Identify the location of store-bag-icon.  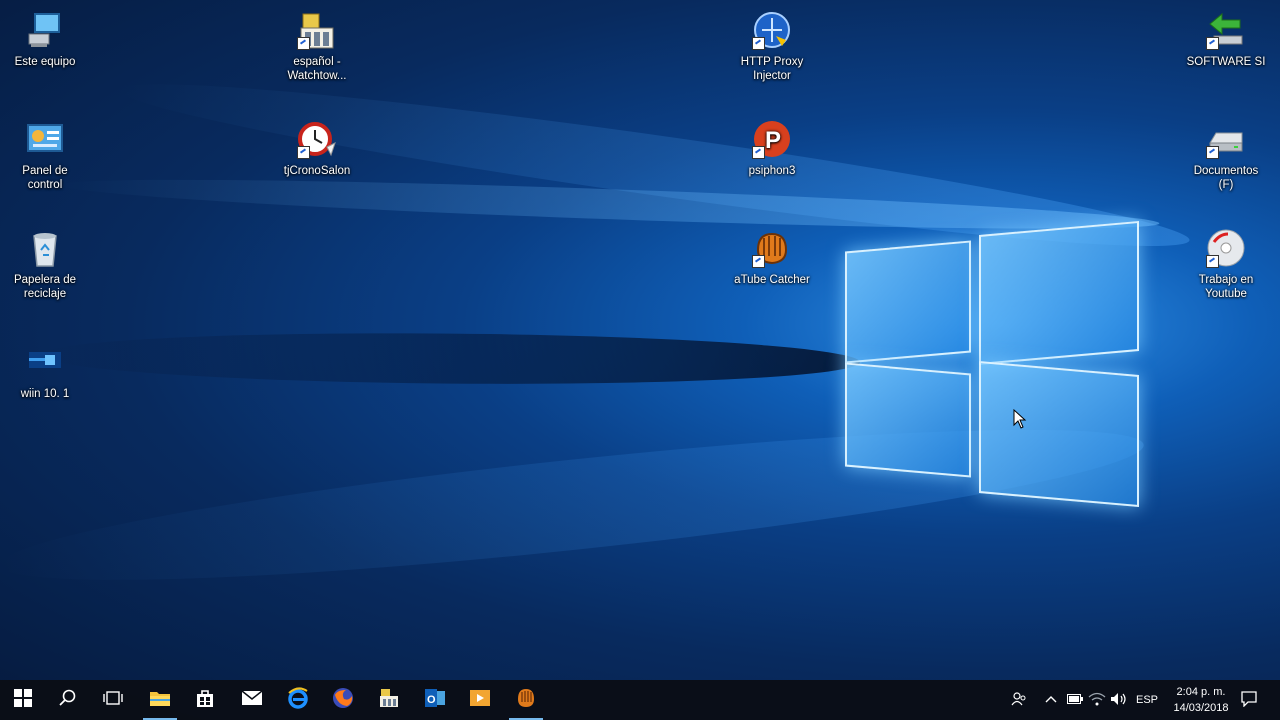
(205, 700).